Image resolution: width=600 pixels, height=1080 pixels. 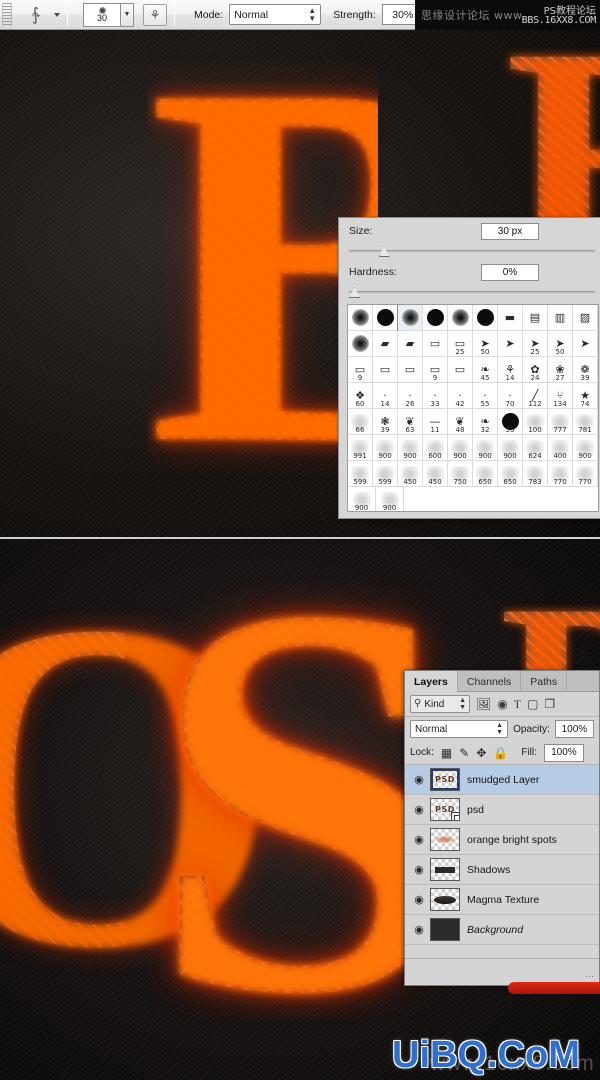 I want to click on layer-row: ◉ orange bright spots, so click(x=502, y=840).